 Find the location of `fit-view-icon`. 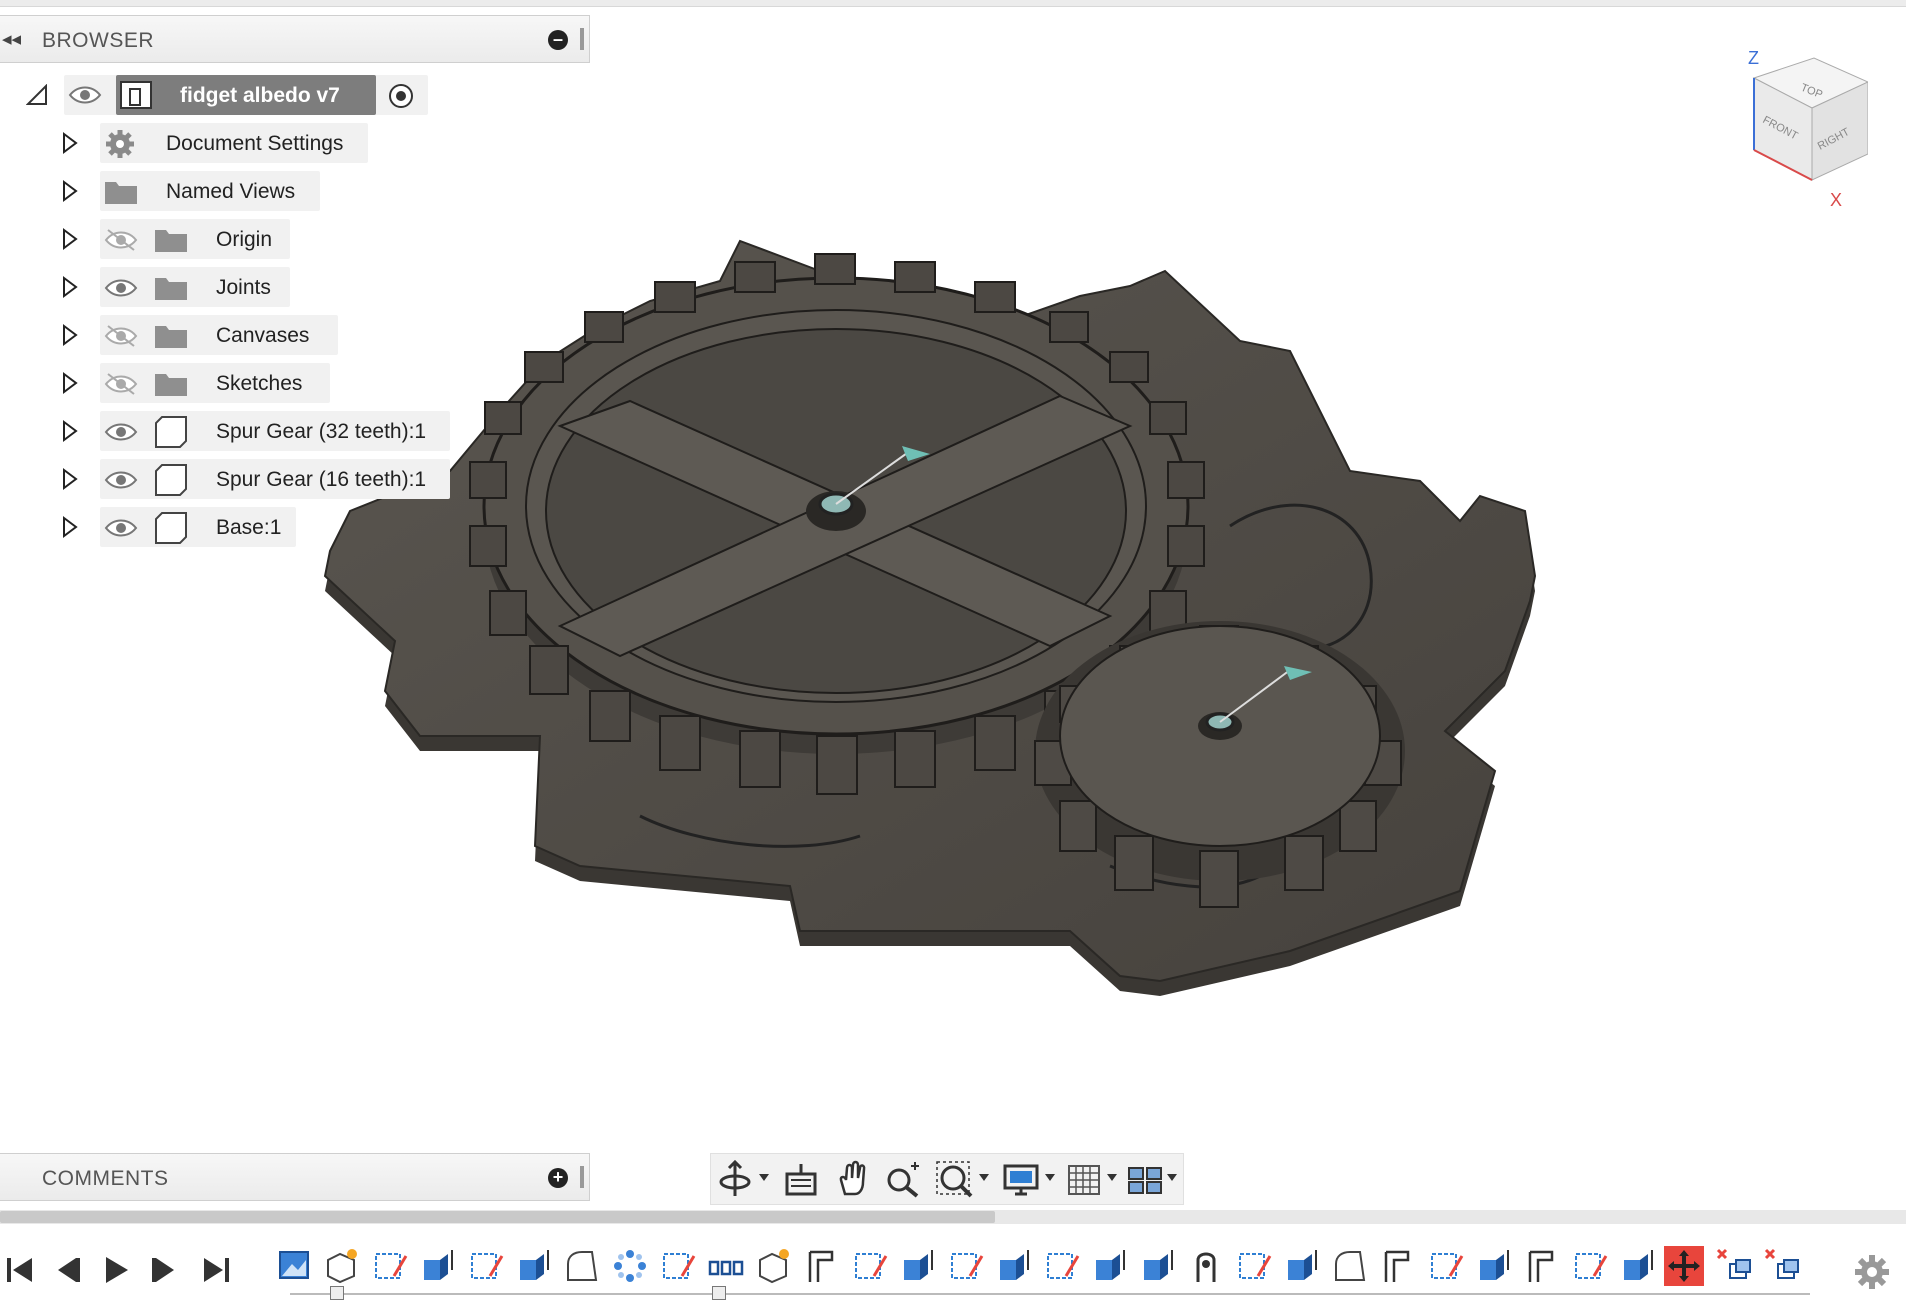

fit-view-icon is located at coordinates (955, 1180).